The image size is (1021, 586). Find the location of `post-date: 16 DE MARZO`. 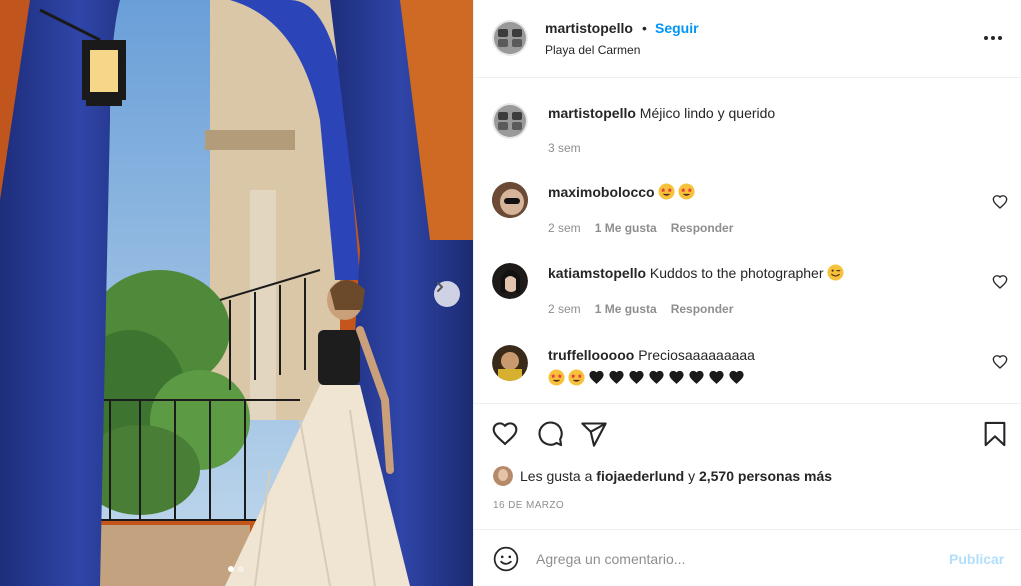

post-date: 16 DE MARZO is located at coordinates (528, 505).